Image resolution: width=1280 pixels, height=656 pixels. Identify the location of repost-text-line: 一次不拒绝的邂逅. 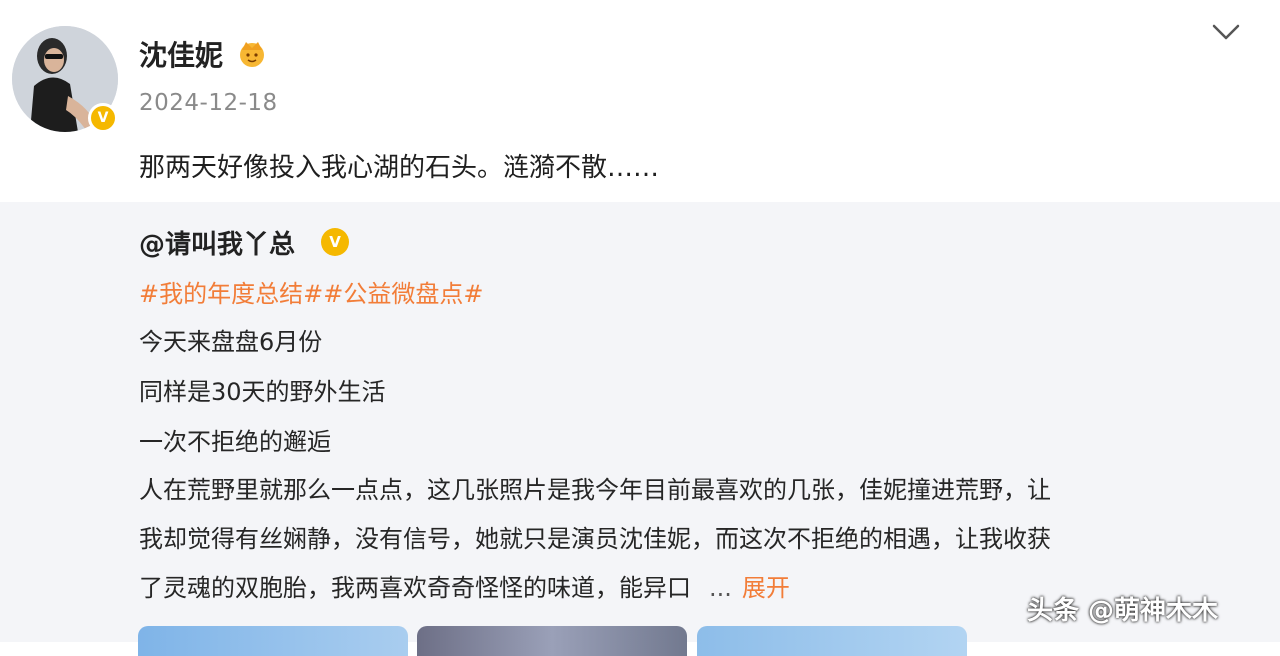
(235, 442).